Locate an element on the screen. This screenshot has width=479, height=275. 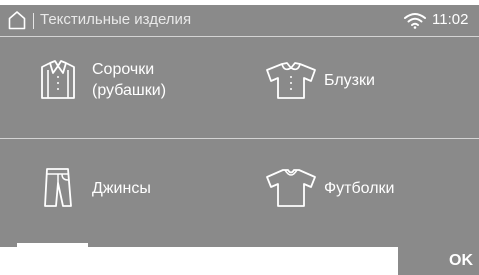
shirt-icon is located at coordinates (58, 79).